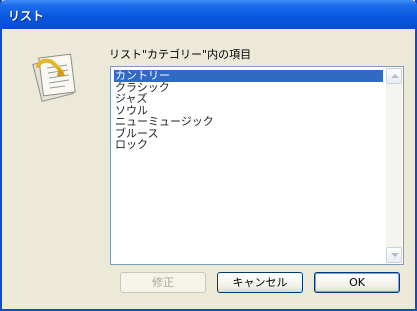  I want to click on scroll-up-button, so click(394, 76).